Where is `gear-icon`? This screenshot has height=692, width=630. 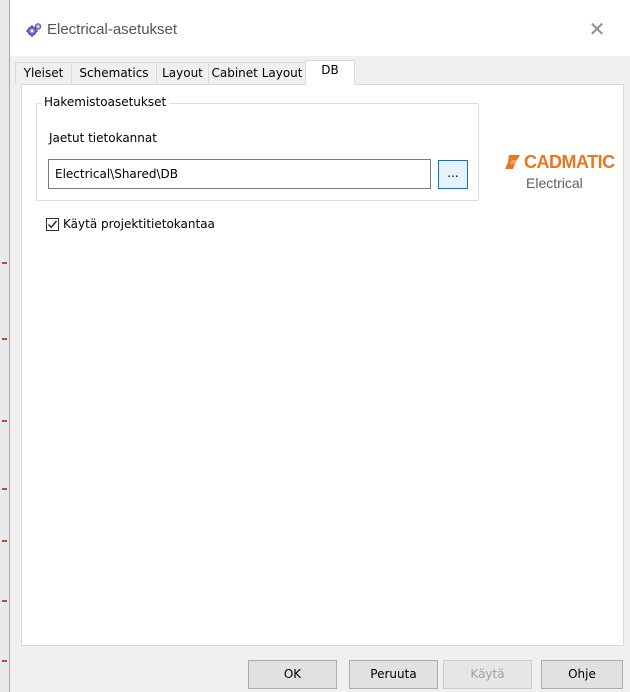 gear-icon is located at coordinates (34, 30).